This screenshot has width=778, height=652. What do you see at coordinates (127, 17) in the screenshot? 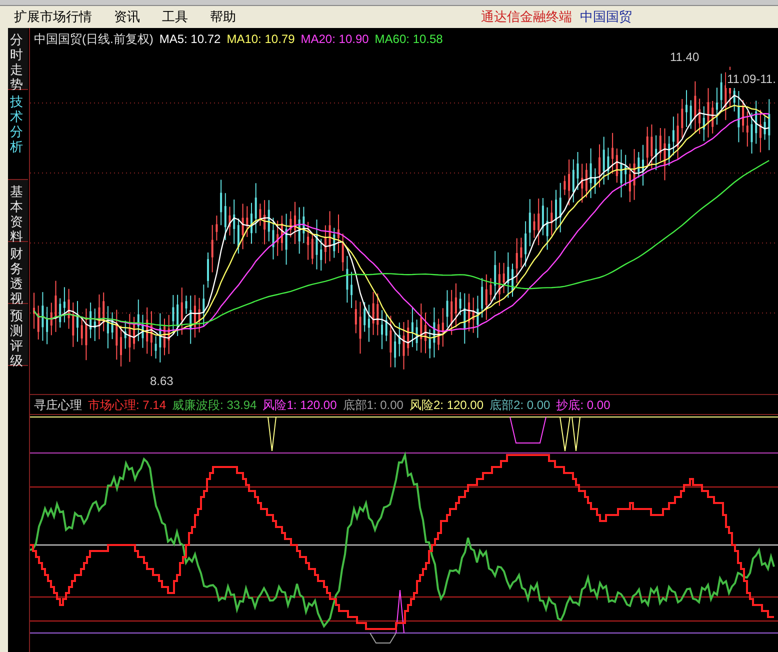
I see `menu-item: 资讯` at bounding box center [127, 17].